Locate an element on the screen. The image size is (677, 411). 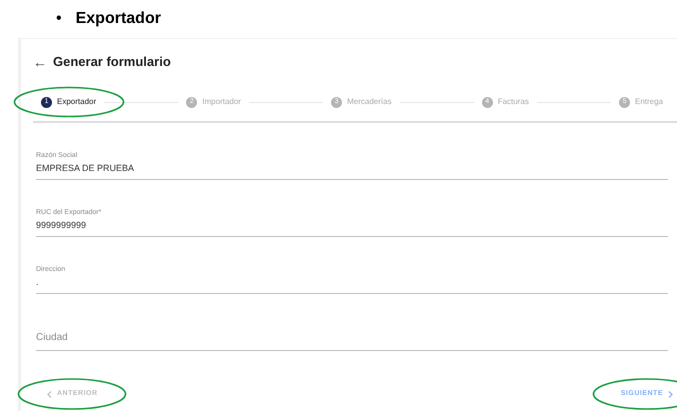
step-label: Importador is located at coordinates (221, 102).